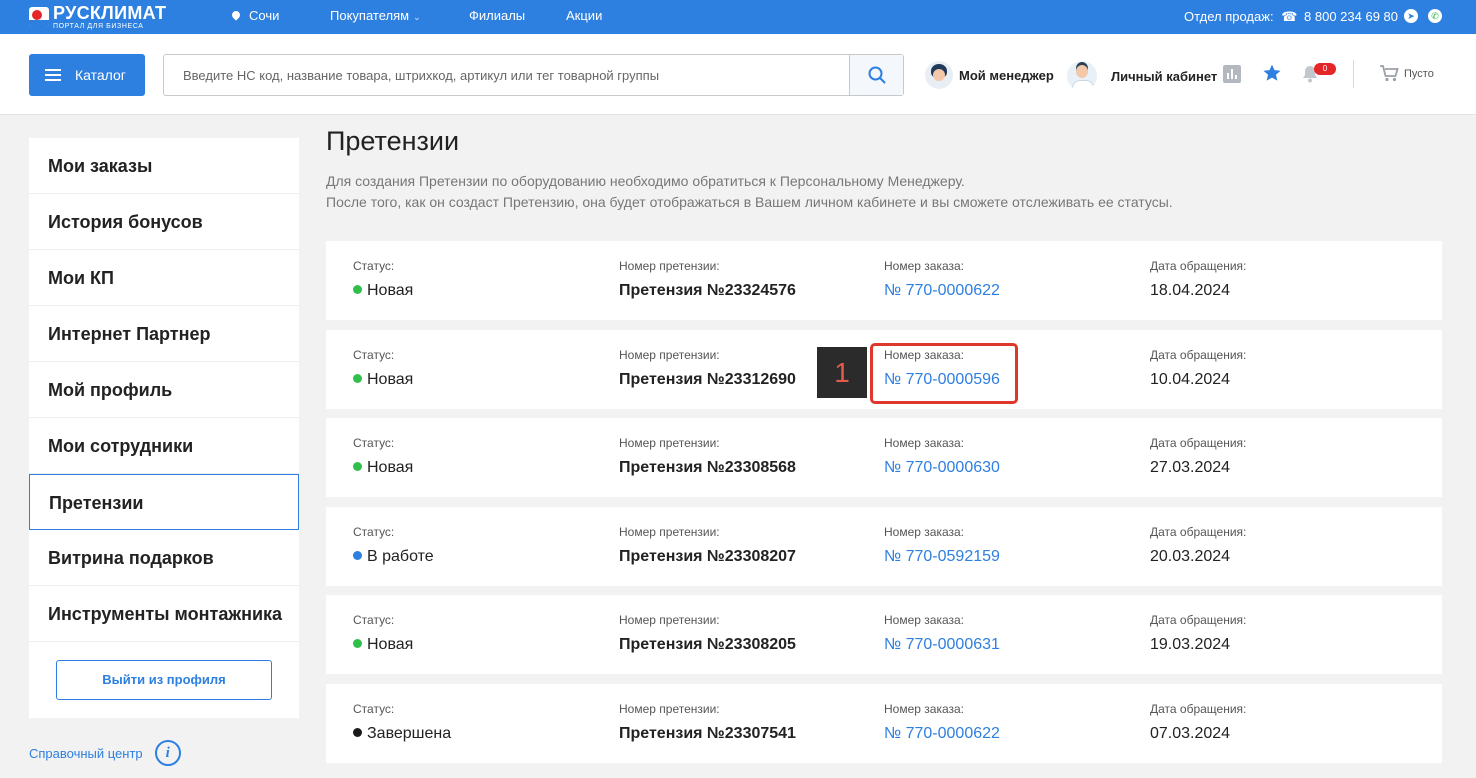  Describe the element at coordinates (1353, 74) in the screenshot. I see `header-divider` at that location.